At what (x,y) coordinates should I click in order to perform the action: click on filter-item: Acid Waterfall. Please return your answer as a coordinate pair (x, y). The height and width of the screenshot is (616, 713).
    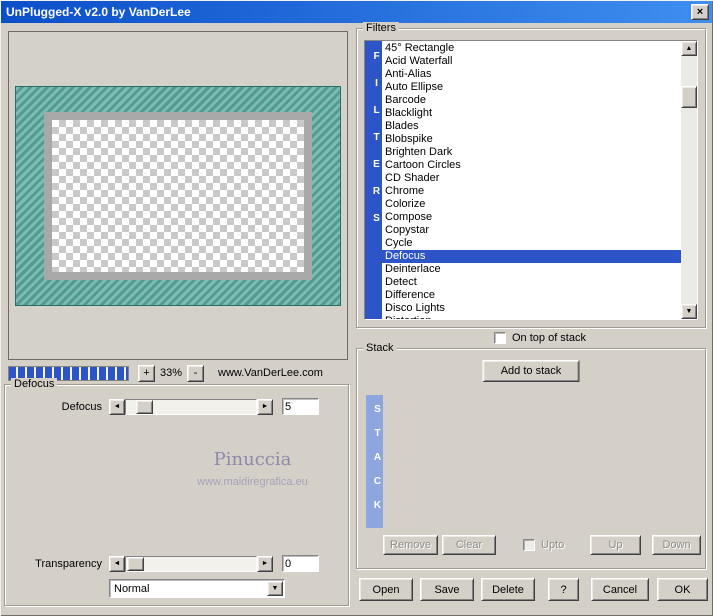
    Looking at the image, I should click on (531, 61).